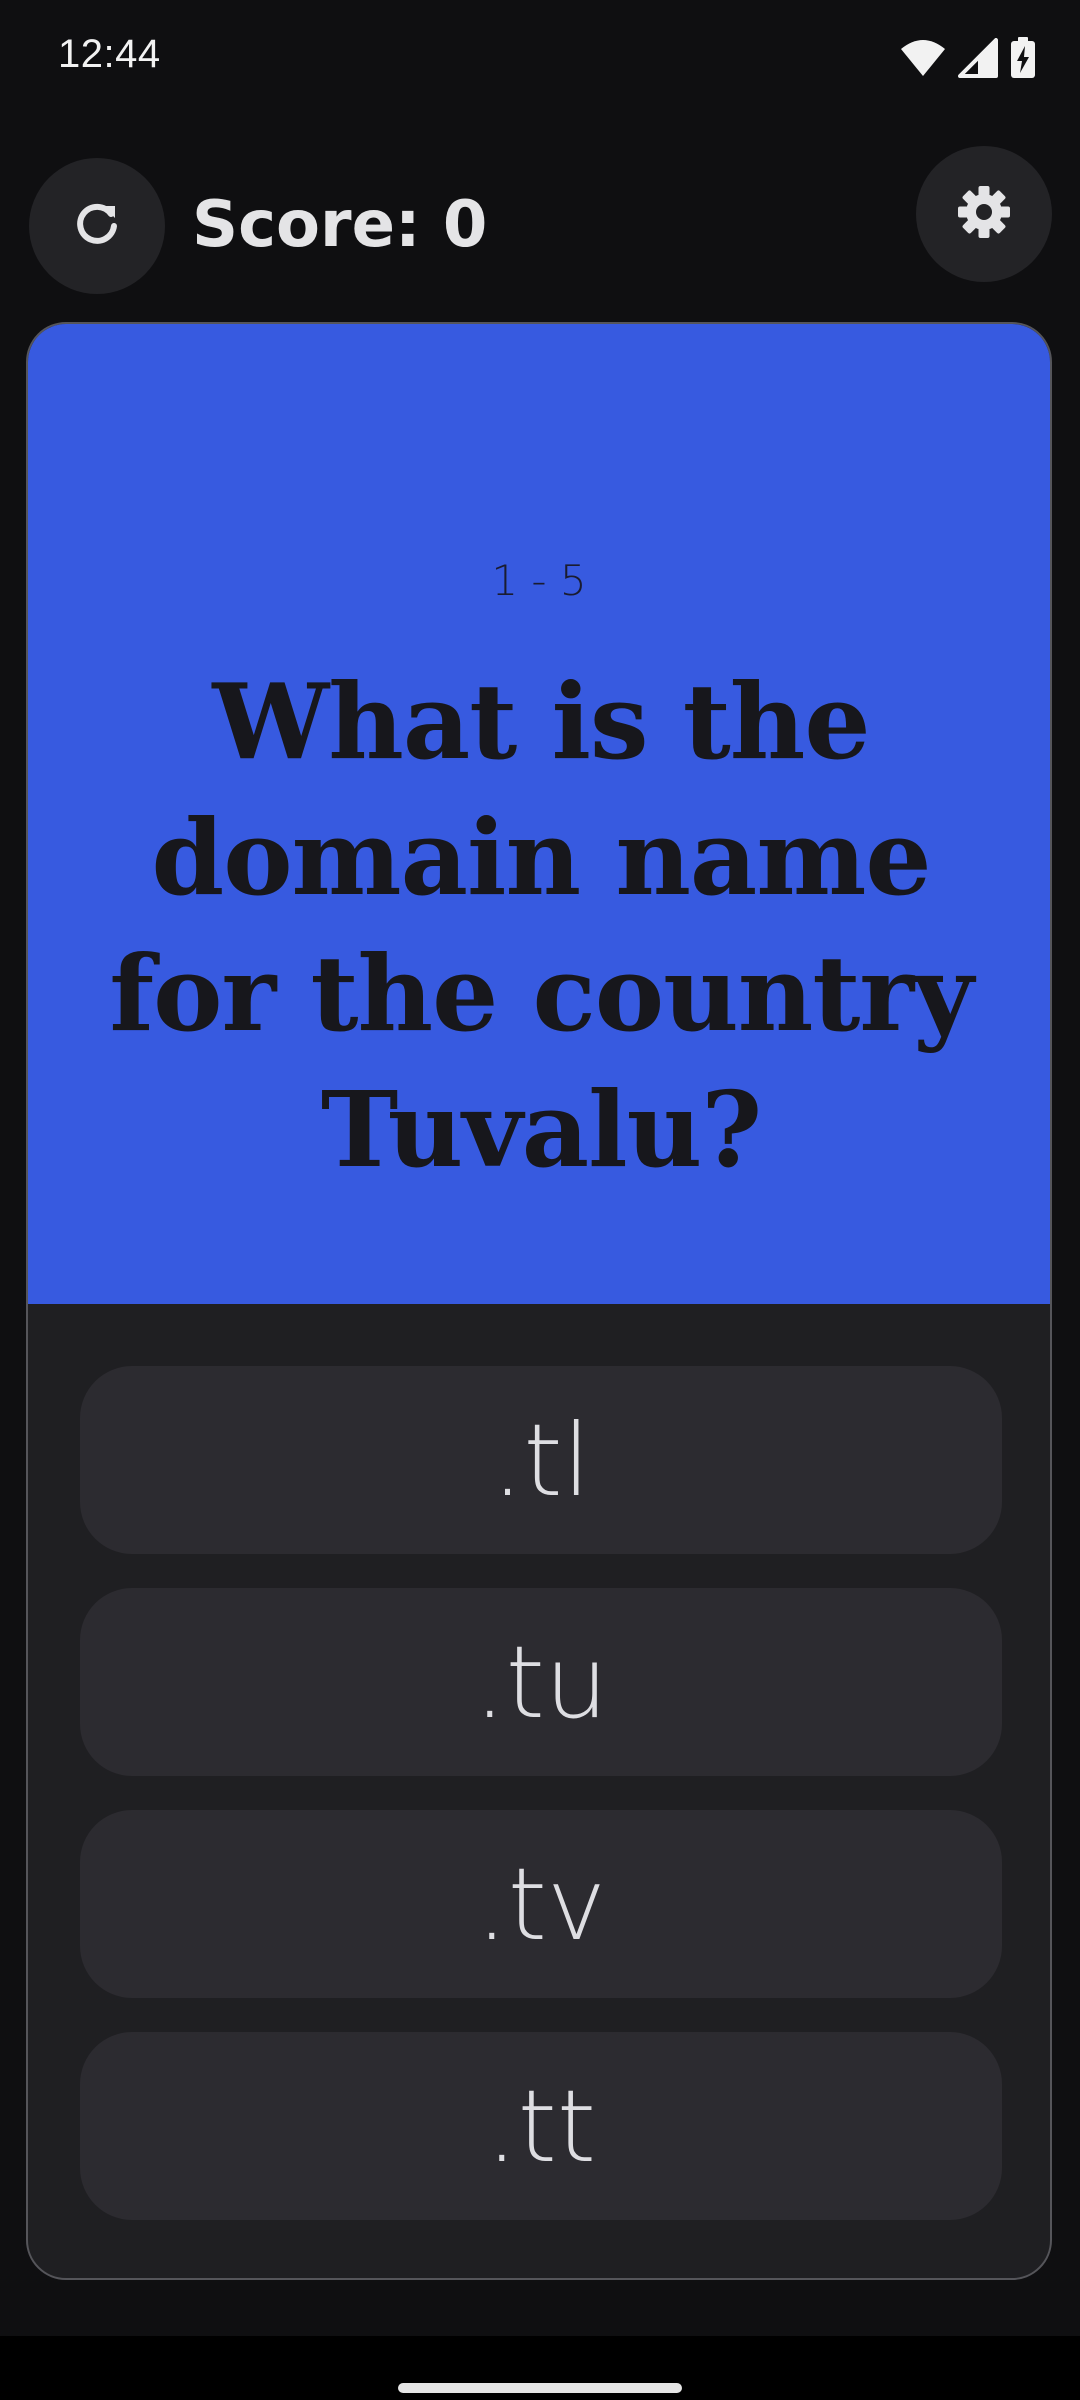 This screenshot has height=2400, width=1080. What do you see at coordinates (978, 58) in the screenshot?
I see `signal-icon` at bounding box center [978, 58].